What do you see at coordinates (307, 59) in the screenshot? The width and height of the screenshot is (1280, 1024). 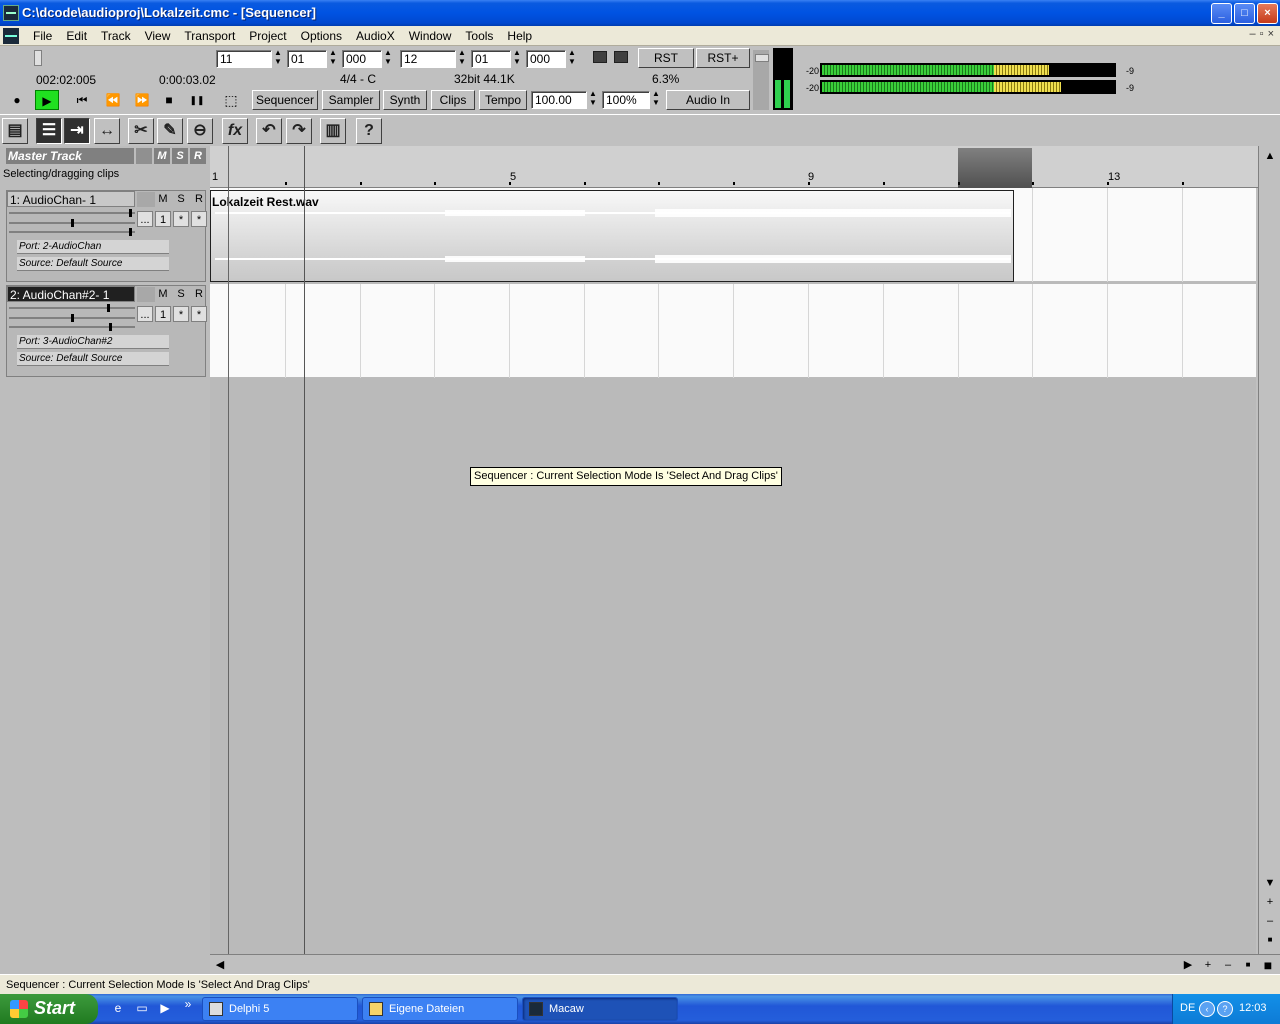 I see `loop-from-beat: 01` at bounding box center [307, 59].